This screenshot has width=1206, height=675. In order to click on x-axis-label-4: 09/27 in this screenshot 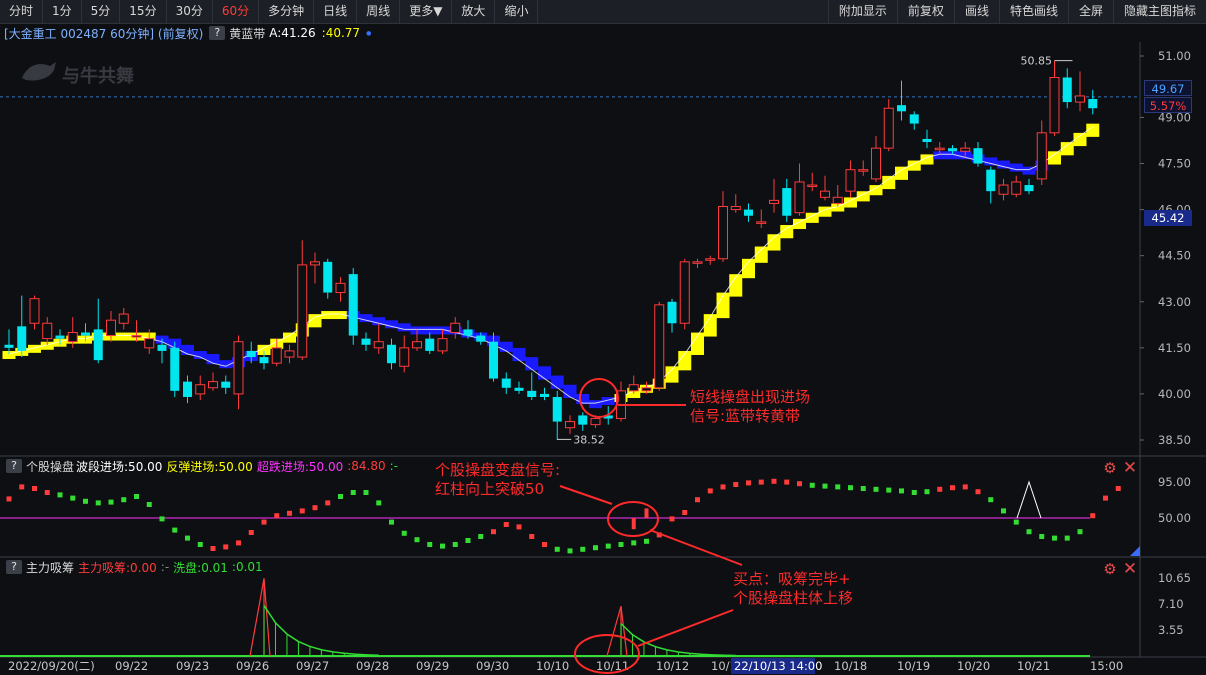, I will do `click(312, 666)`.